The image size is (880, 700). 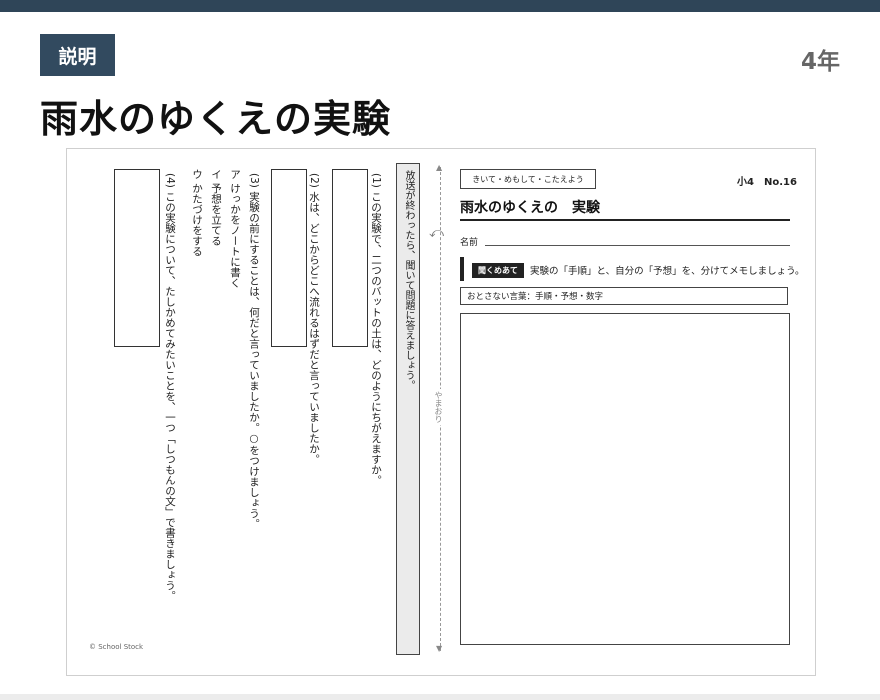 I want to click on title-underline, so click(x=625, y=220).